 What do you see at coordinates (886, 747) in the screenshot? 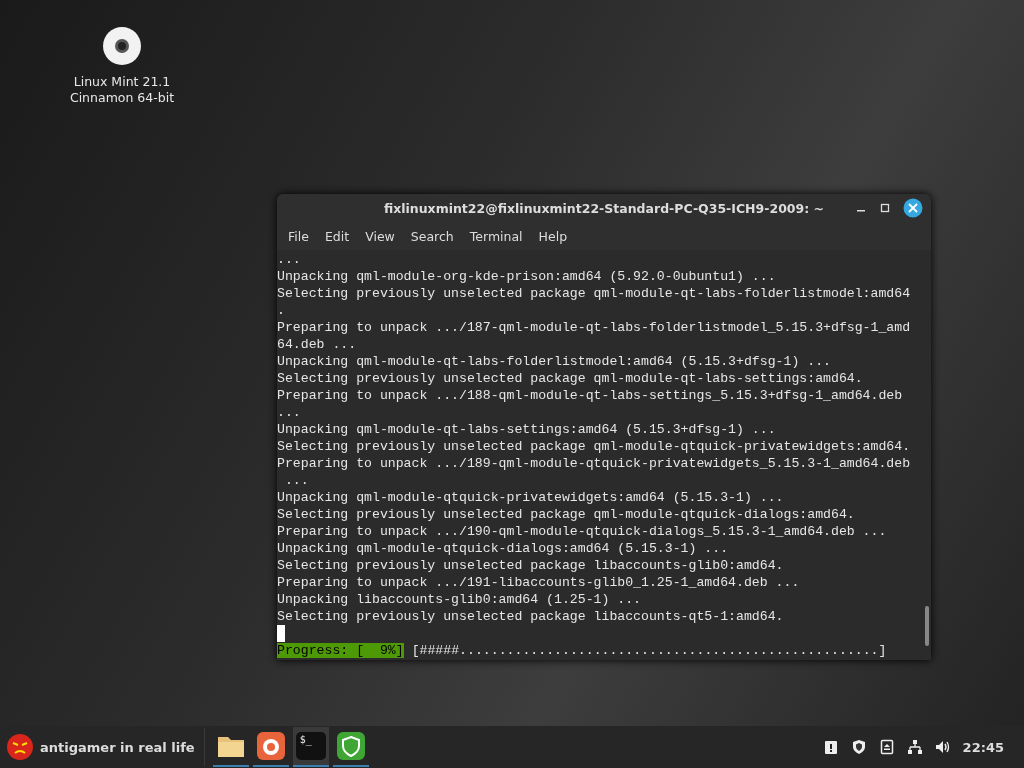
I see `eject-icon` at bounding box center [886, 747].